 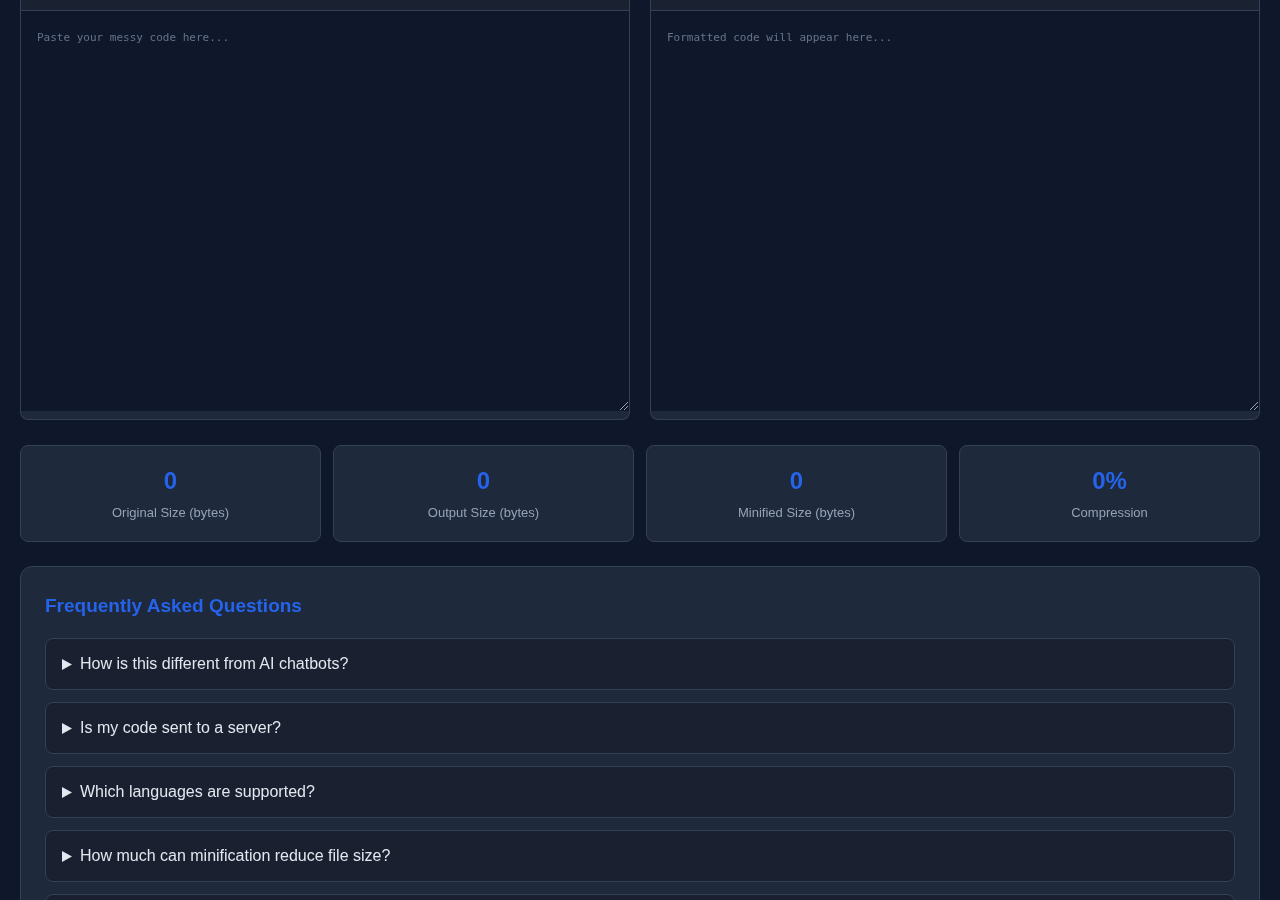 I want to click on faq-title: Frequently Asked Questions, so click(x=174, y=606).